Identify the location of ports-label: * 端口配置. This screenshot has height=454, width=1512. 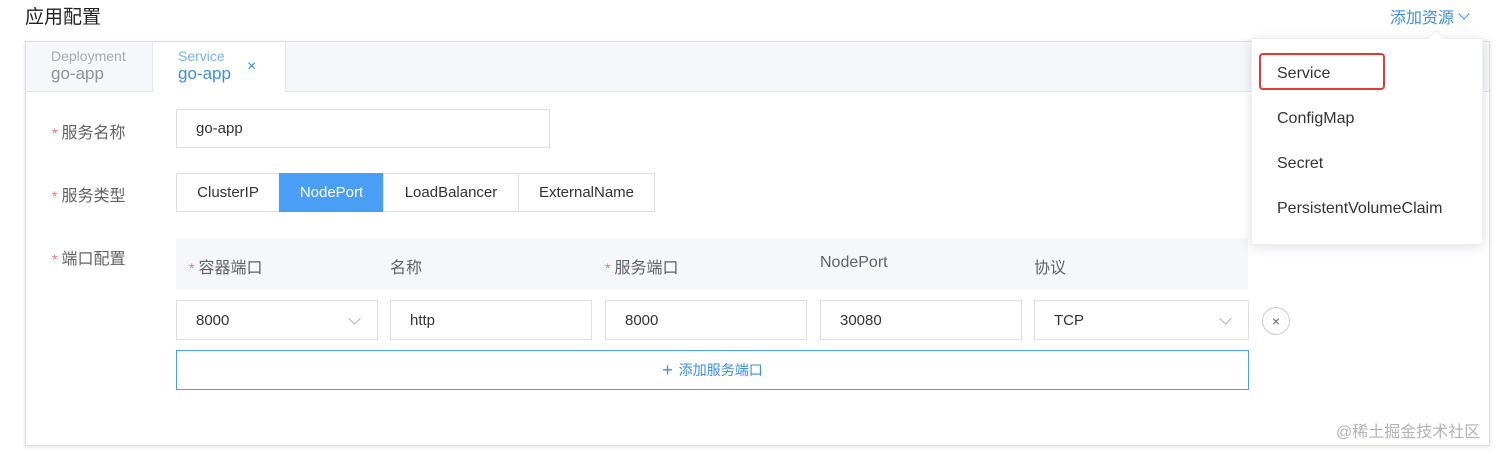
(88, 257).